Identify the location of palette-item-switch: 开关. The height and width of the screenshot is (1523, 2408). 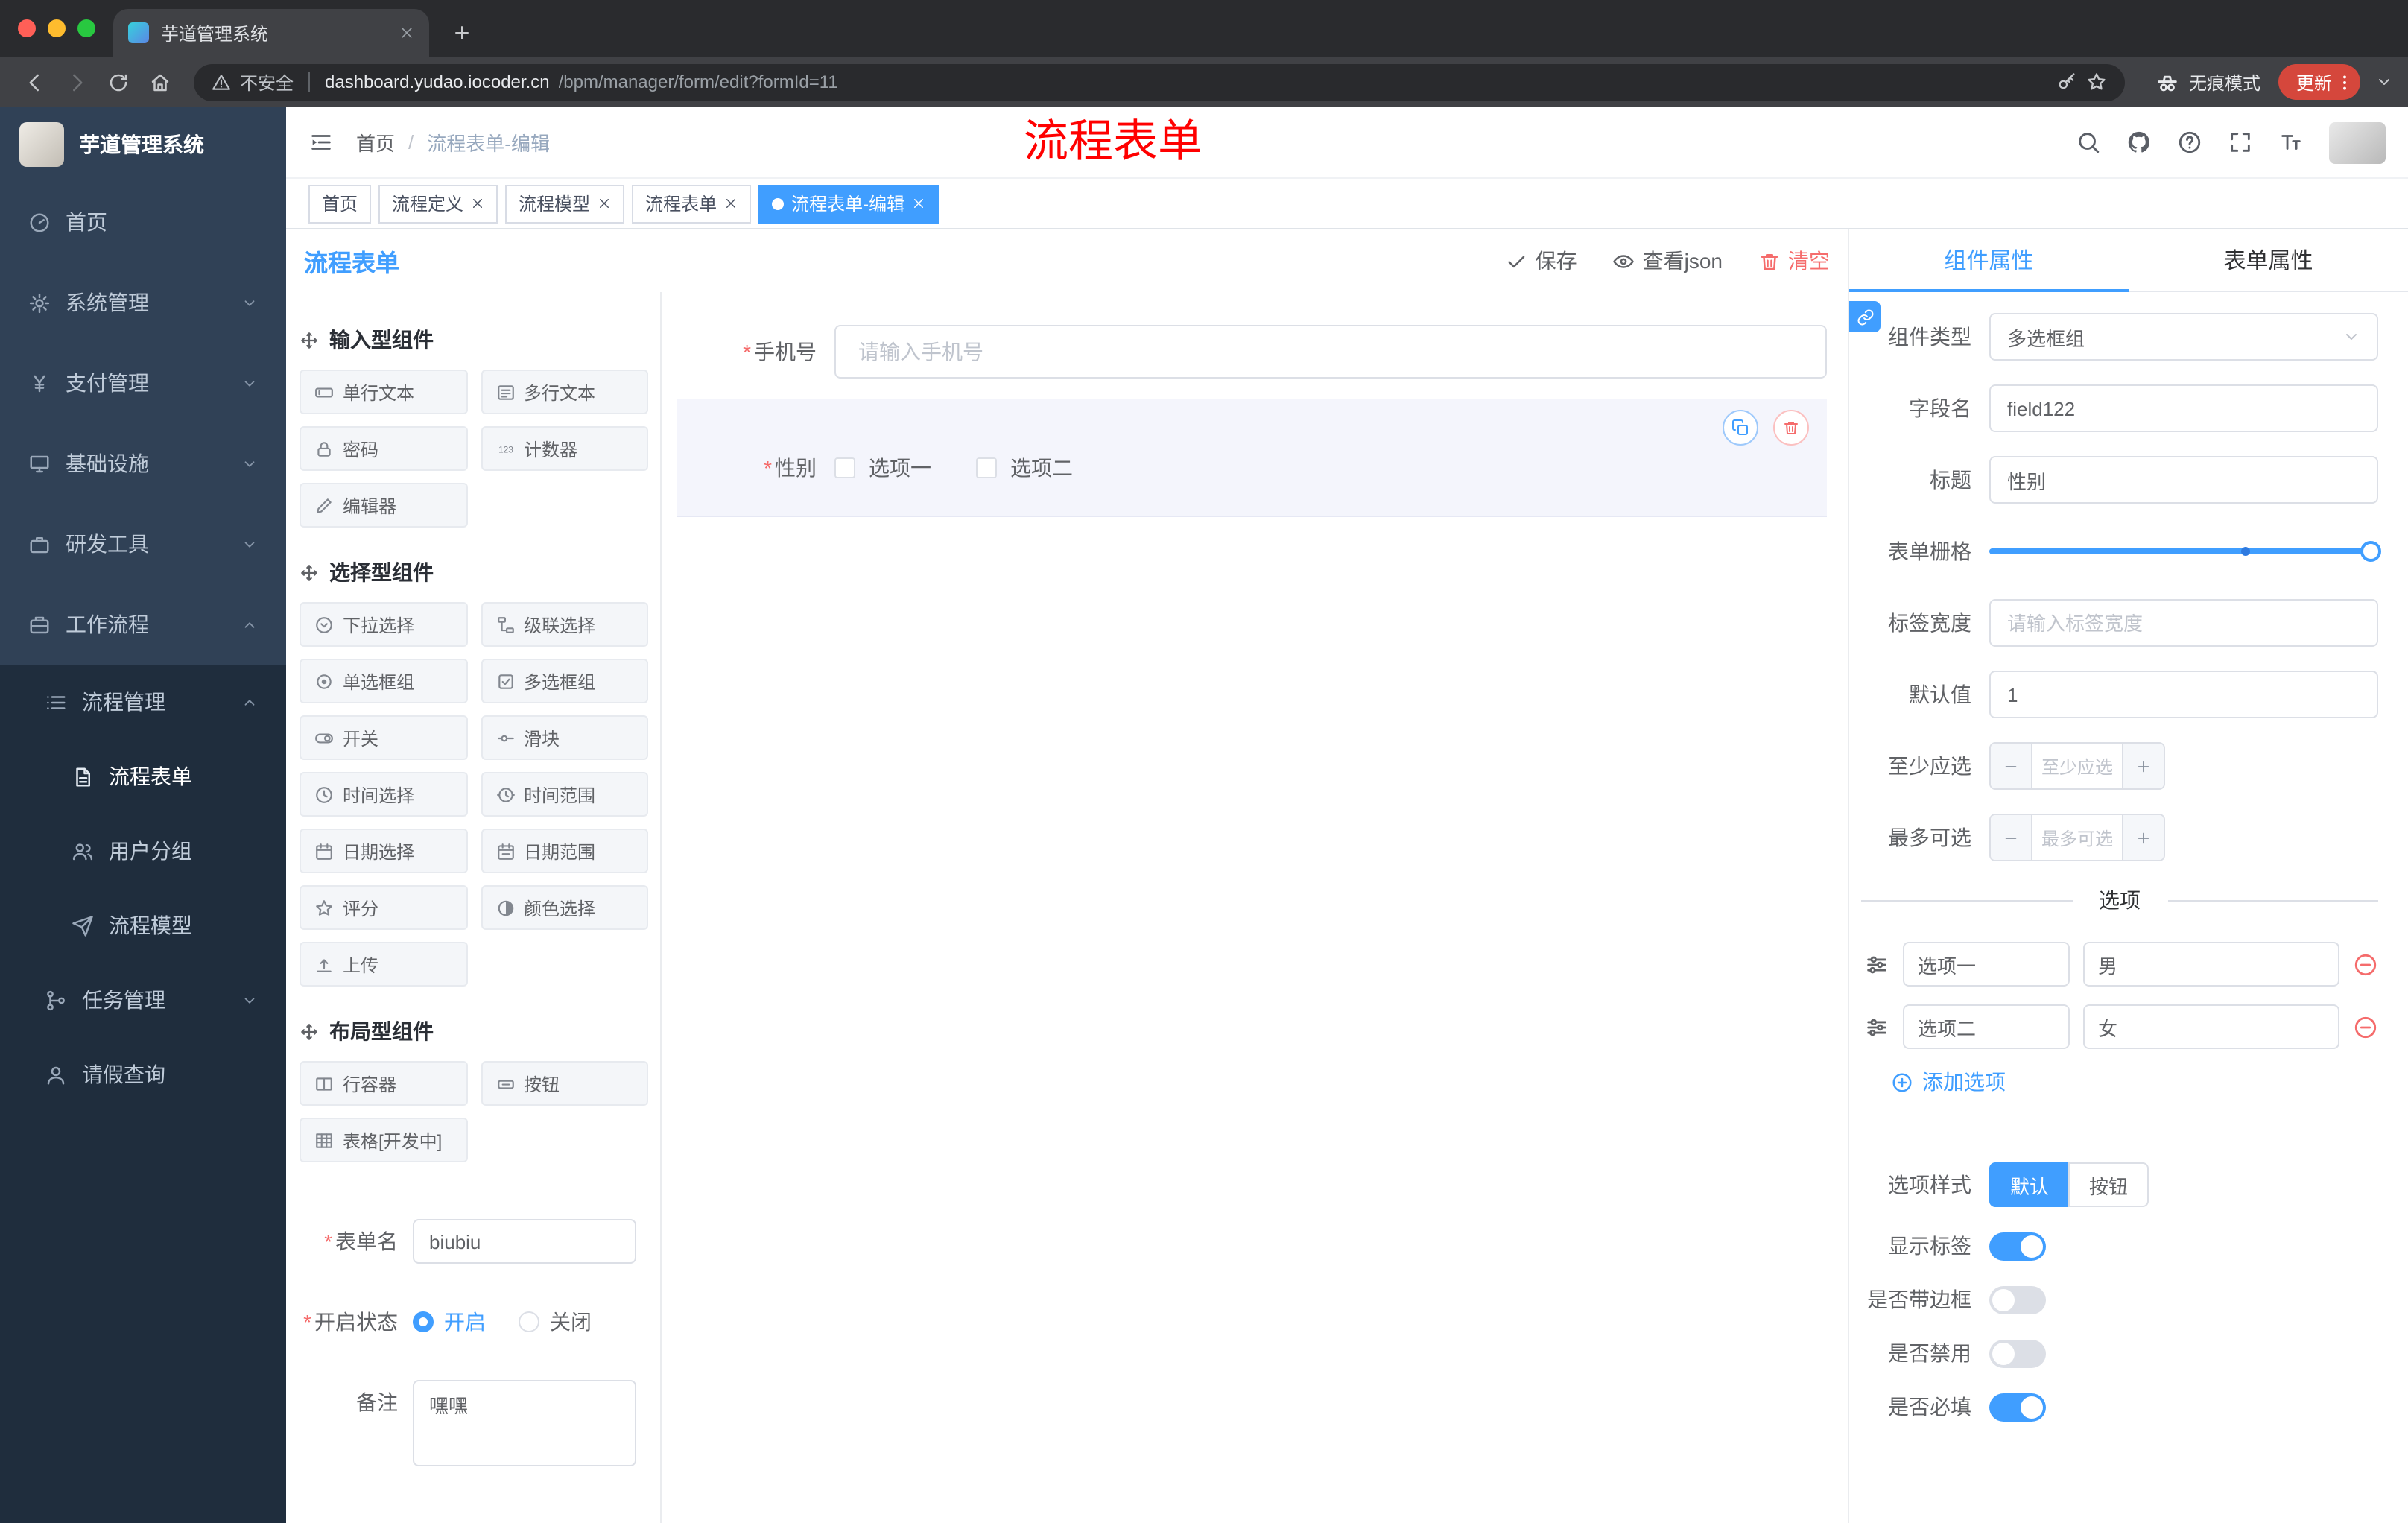
(383, 738).